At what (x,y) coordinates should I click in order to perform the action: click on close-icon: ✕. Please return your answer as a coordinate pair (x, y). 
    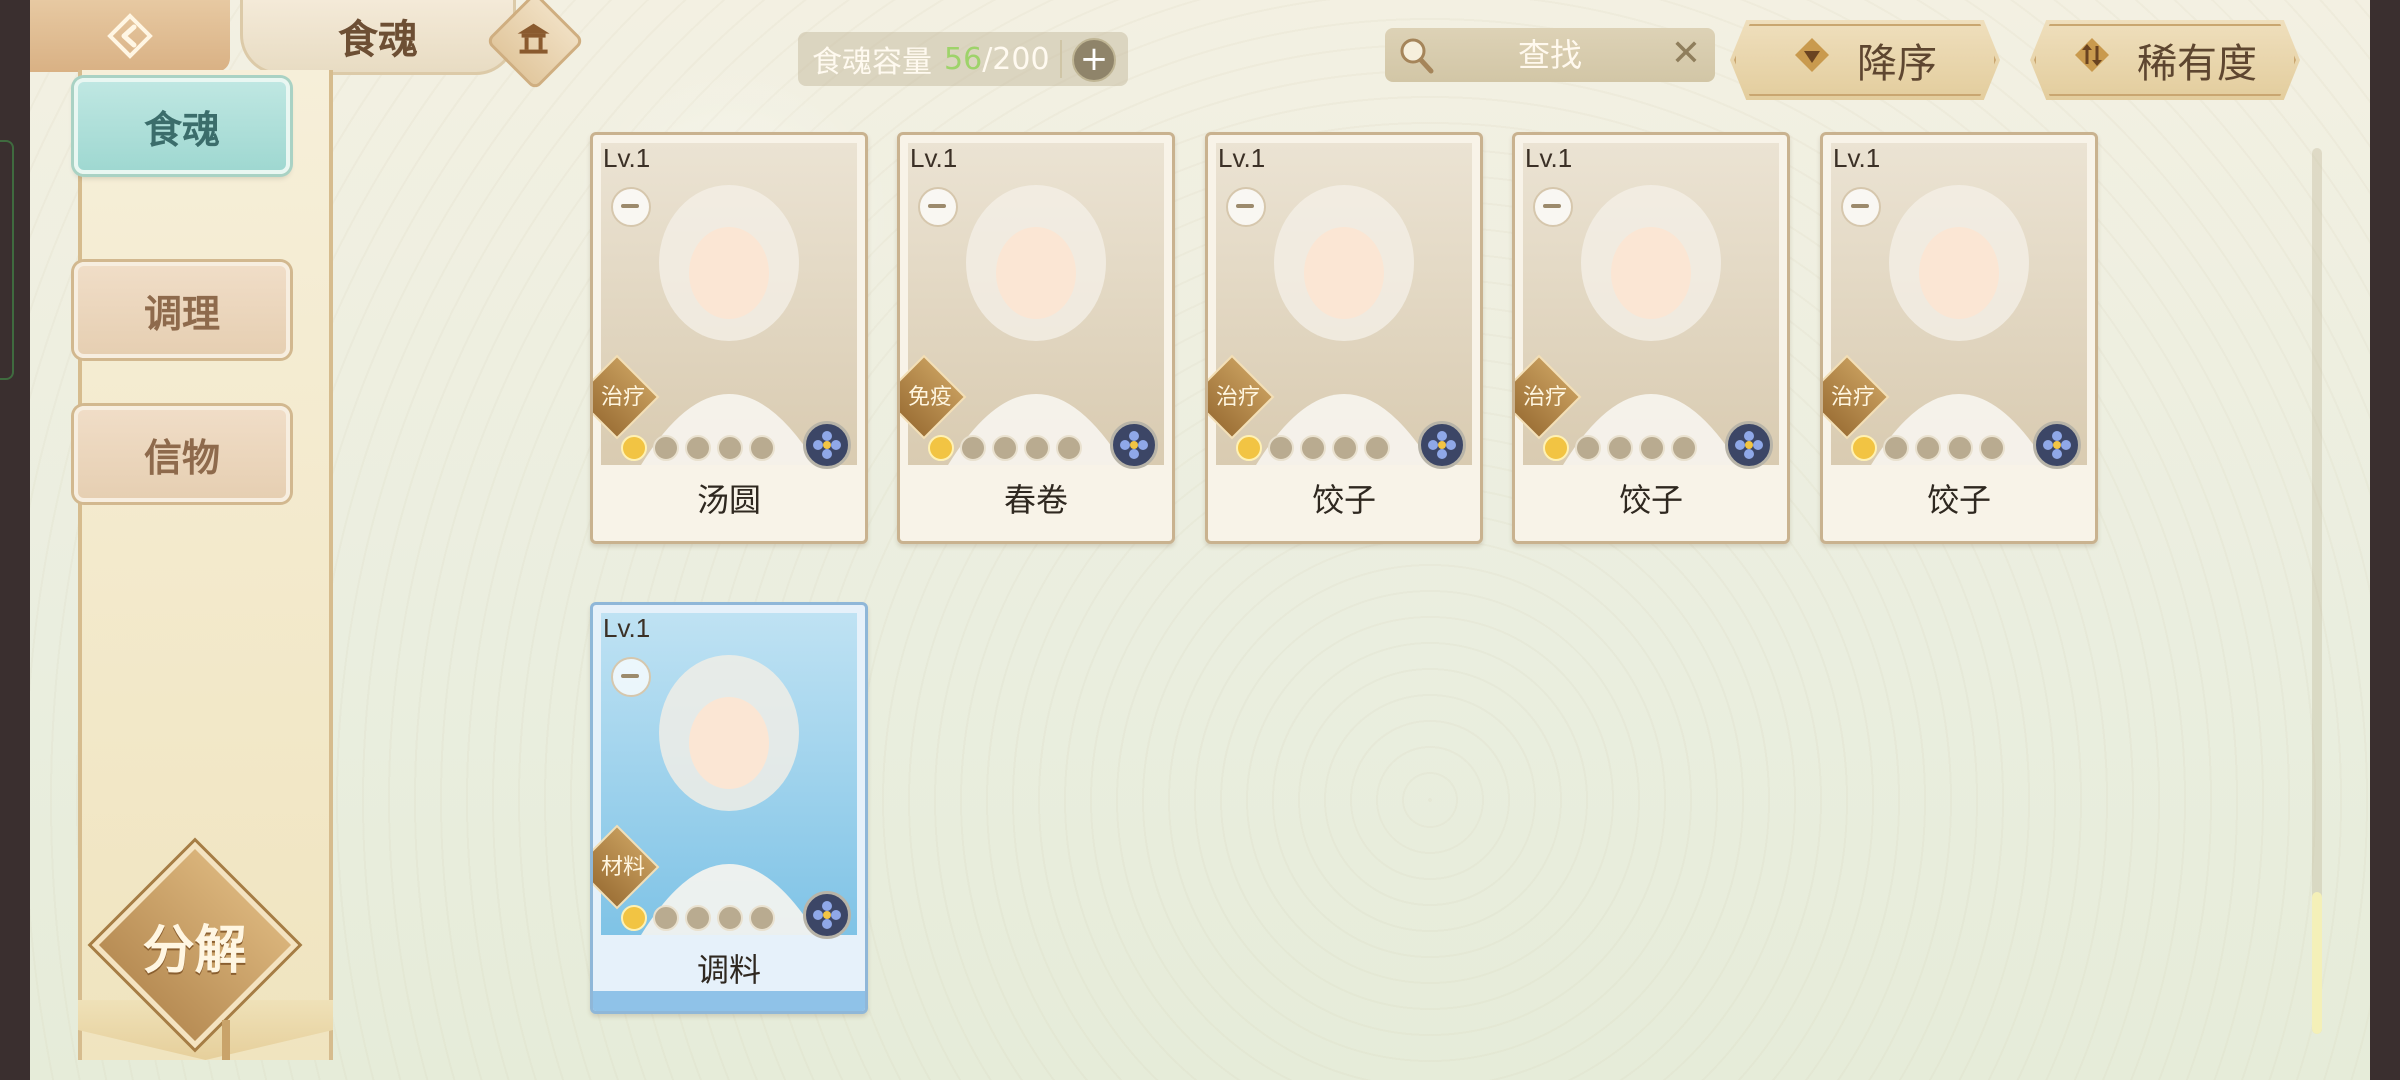
    Looking at the image, I should click on (1686, 54).